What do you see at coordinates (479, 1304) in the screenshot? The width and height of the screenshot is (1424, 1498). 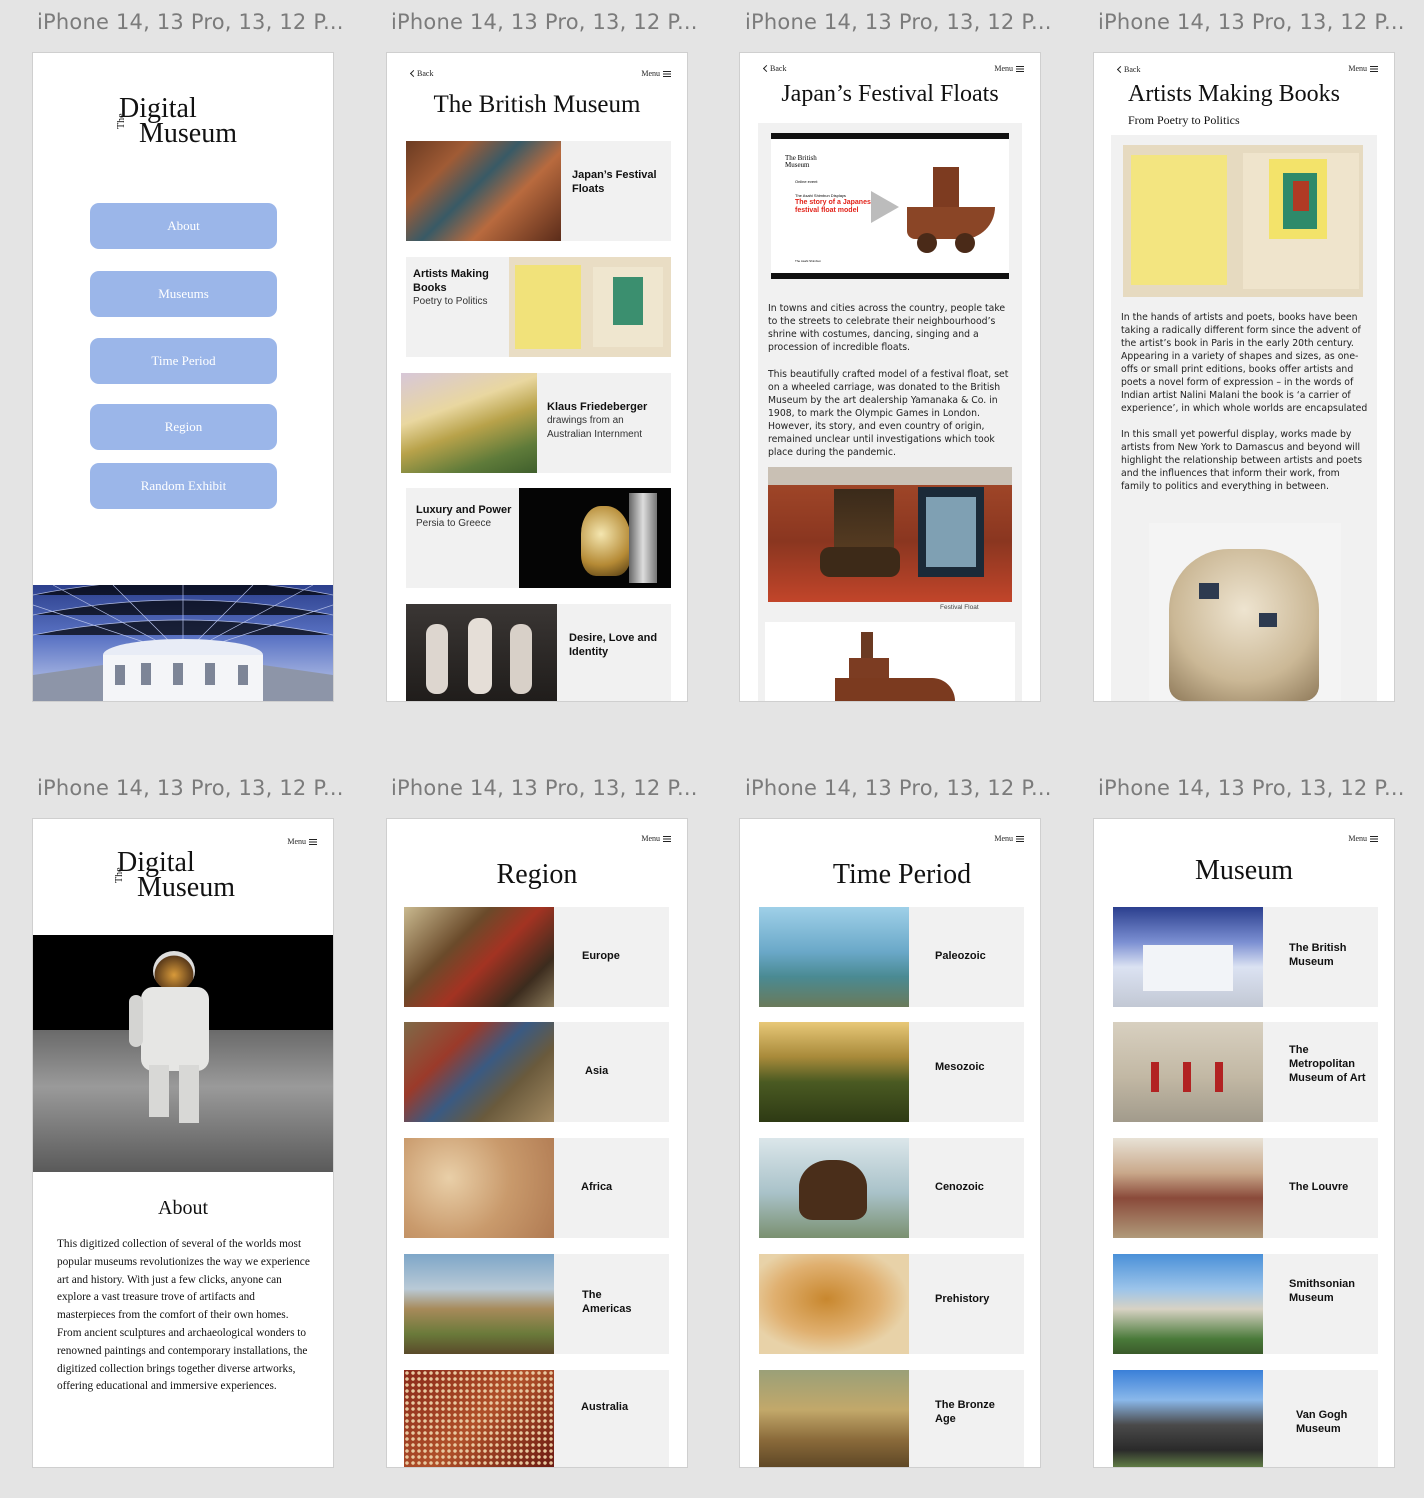 I see `pyramid-image` at bounding box center [479, 1304].